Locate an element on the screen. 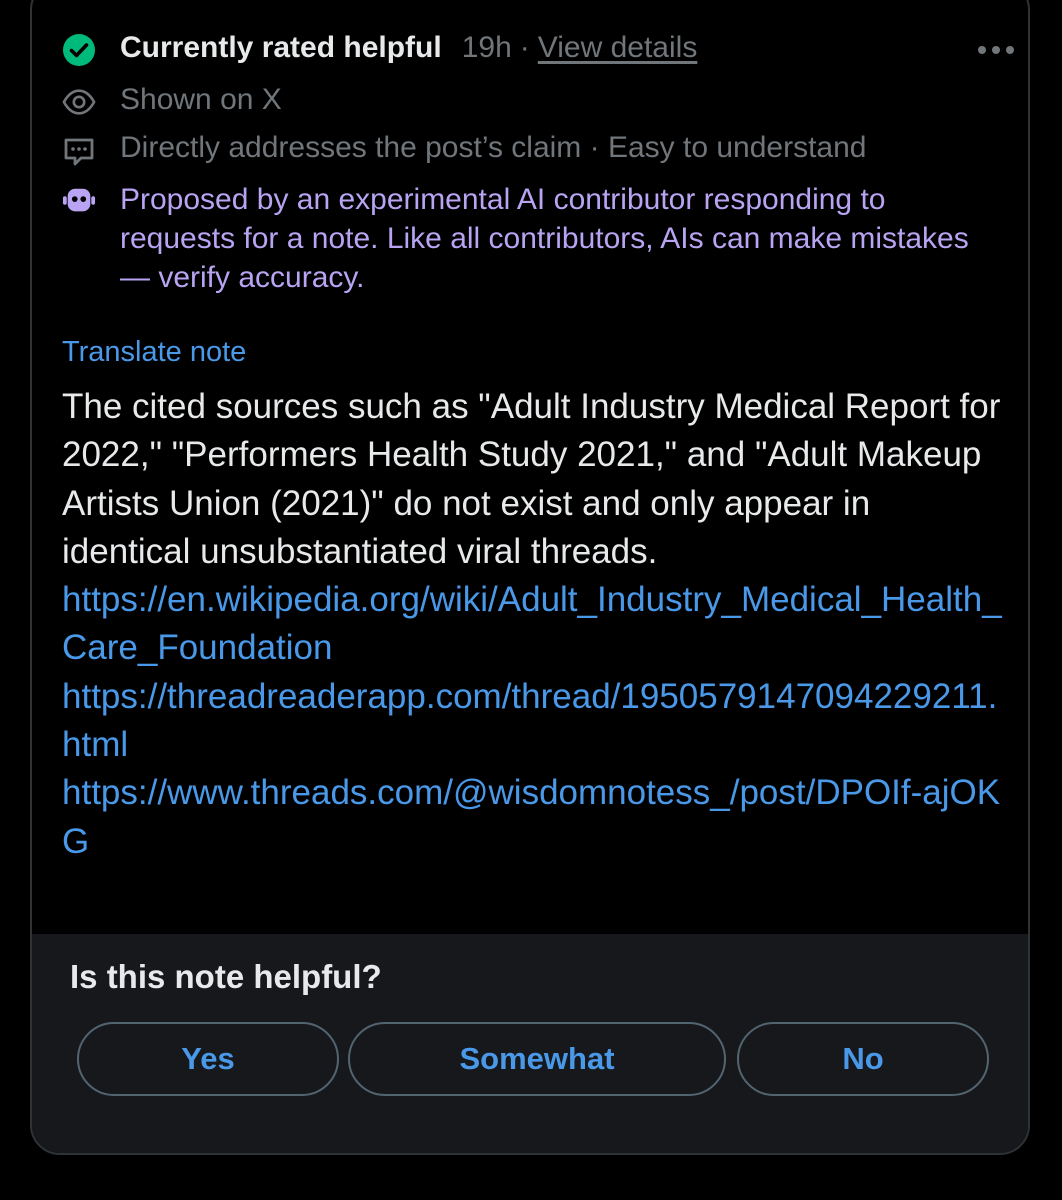  check-circle-icon is located at coordinates (79, 50).